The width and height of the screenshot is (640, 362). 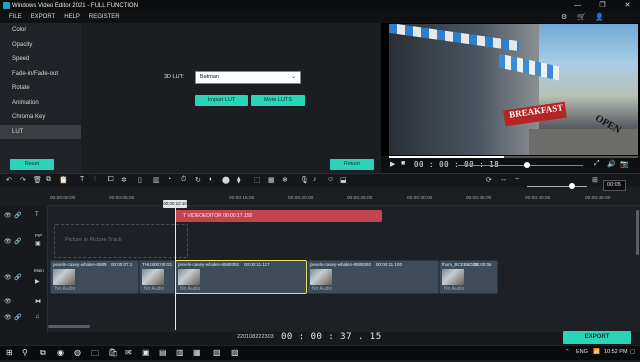 What do you see at coordinates (595, 180) in the screenshot?
I see `zoom-in-icon: ⊞` at bounding box center [595, 180].